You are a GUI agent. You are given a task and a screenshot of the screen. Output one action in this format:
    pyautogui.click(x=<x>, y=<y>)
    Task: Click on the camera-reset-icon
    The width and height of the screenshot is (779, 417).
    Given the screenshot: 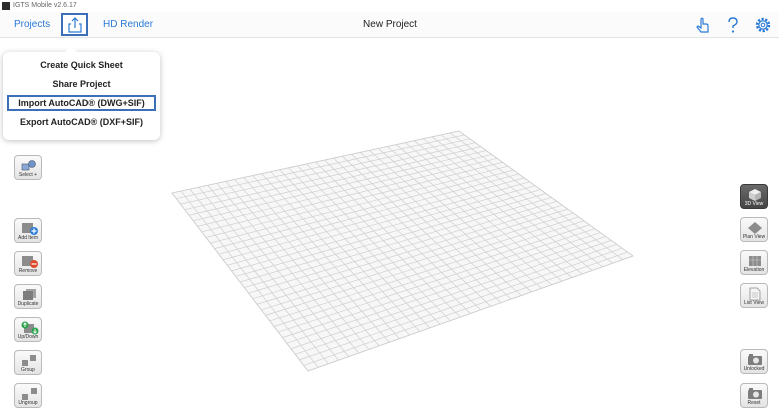 What is the action you would take?
    pyautogui.click(x=755, y=393)
    